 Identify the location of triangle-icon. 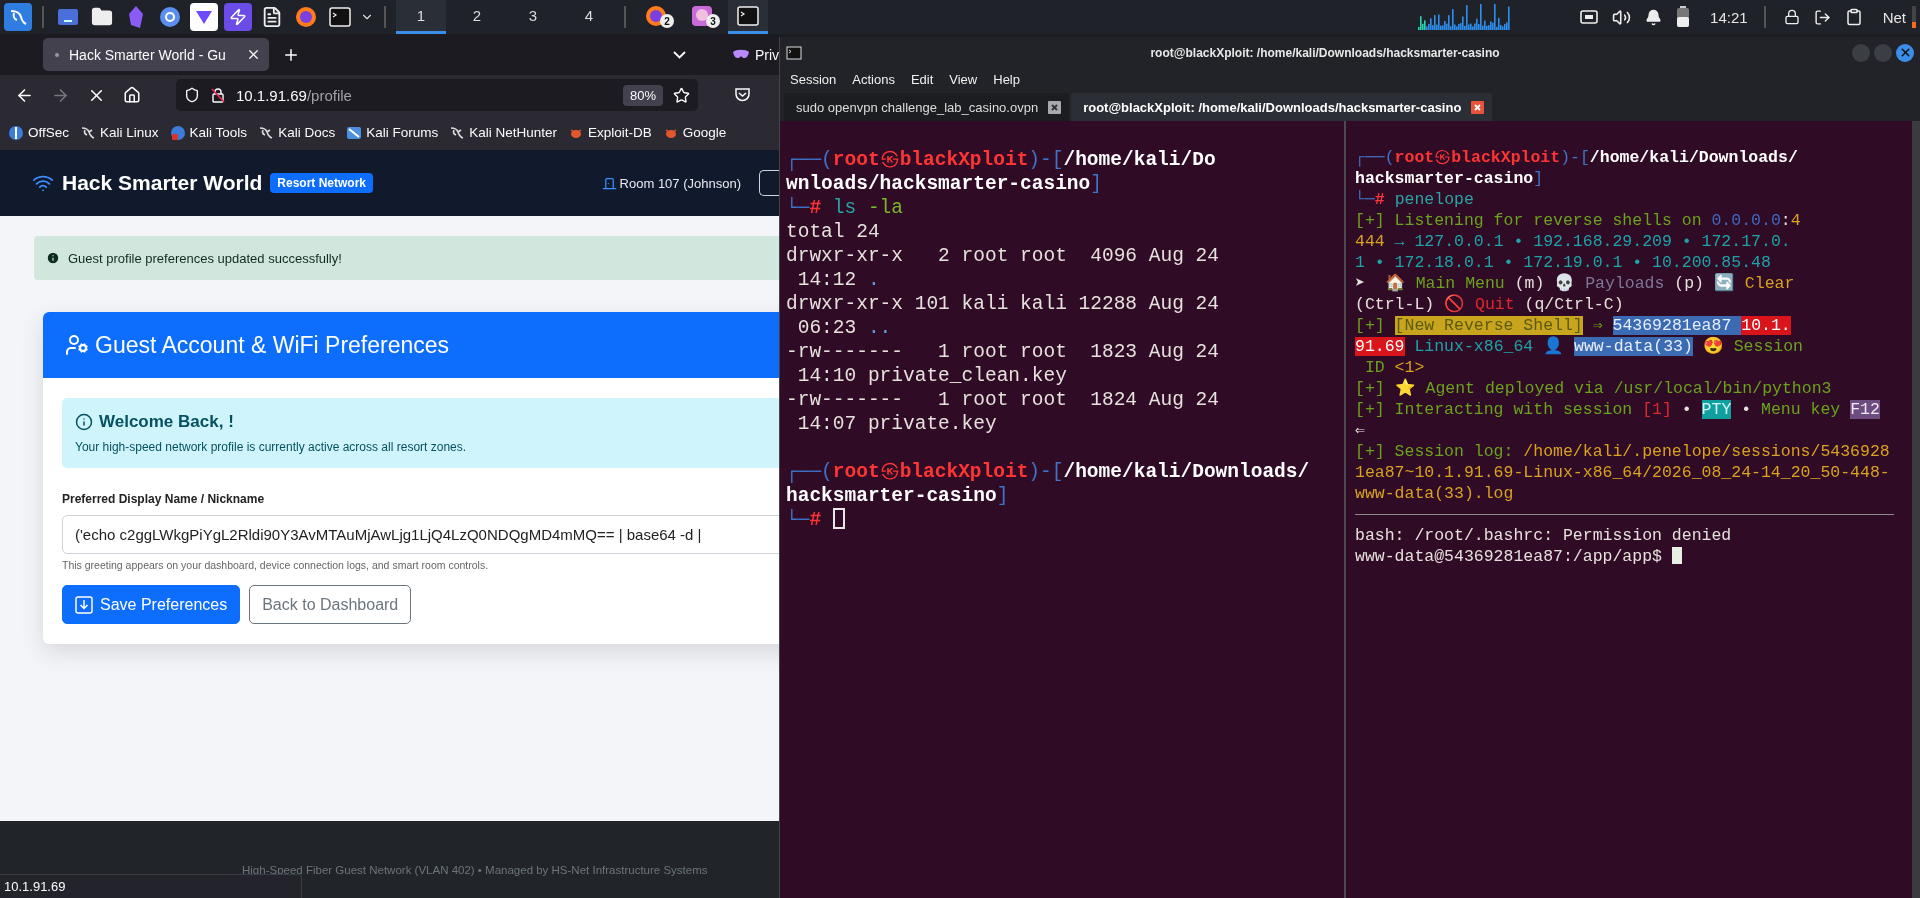
(204, 17).